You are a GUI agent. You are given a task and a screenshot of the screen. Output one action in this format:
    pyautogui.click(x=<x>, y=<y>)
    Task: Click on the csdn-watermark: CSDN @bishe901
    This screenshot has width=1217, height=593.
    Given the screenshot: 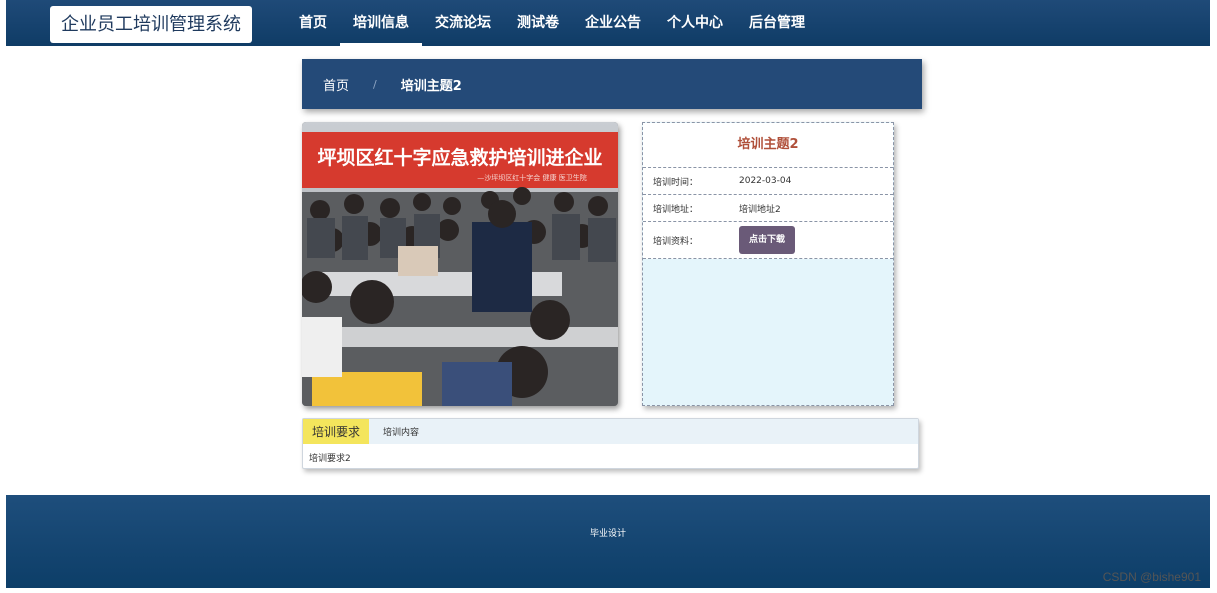 What is the action you would take?
    pyautogui.click(x=1151, y=577)
    